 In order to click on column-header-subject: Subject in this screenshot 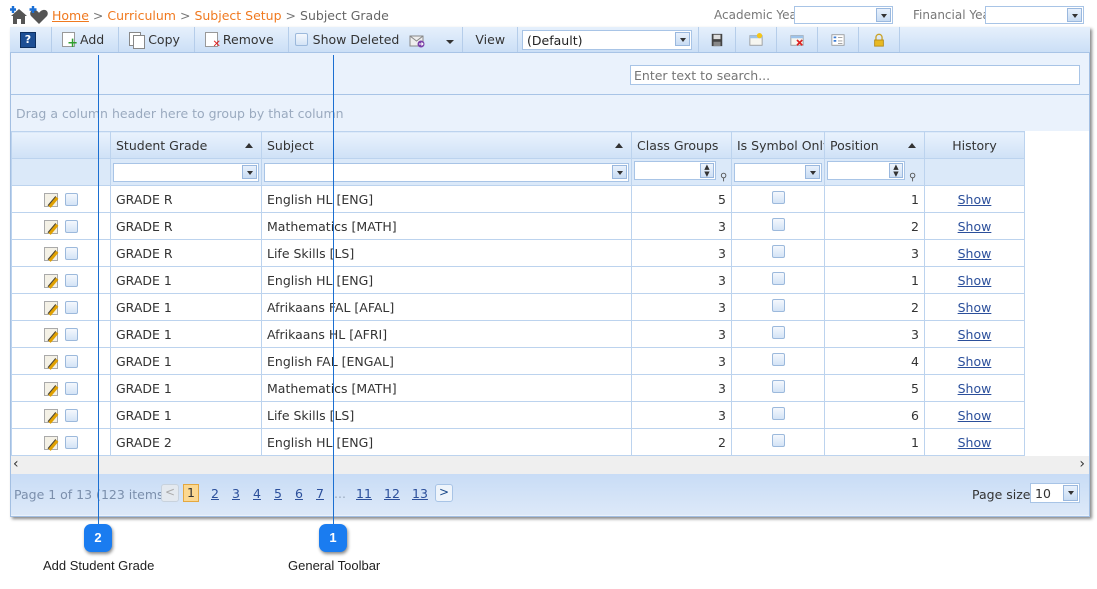, I will do `click(446, 145)`.